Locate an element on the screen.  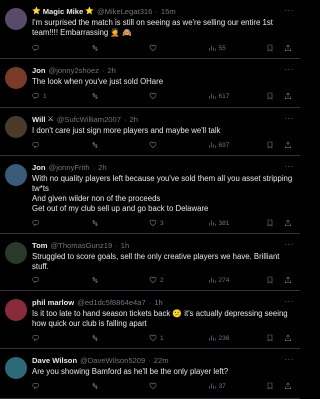
user-handle: @DaveWilson5209 is located at coordinates (112, 360).